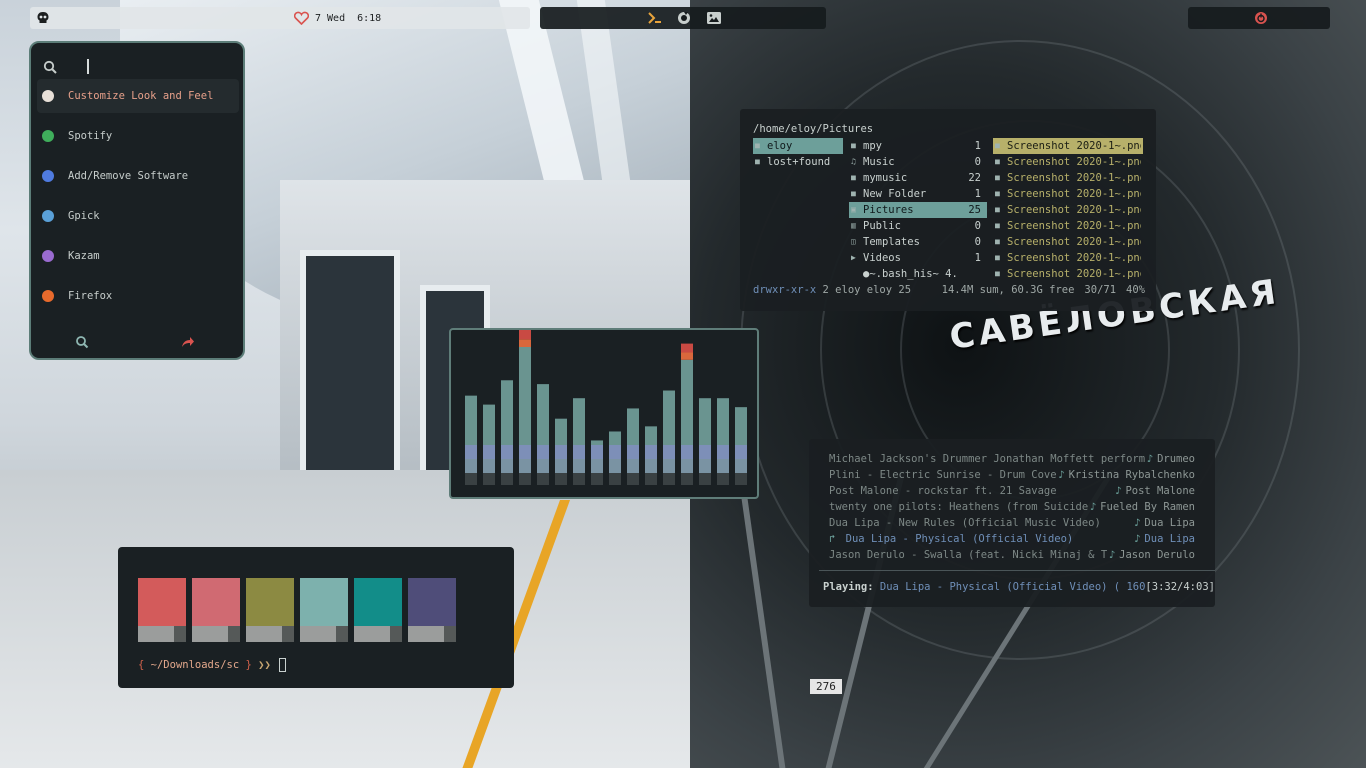 The height and width of the screenshot is (768, 1366). What do you see at coordinates (882, 226) in the screenshot?
I see `directory-name: Public` at bounding box center [882, 226].